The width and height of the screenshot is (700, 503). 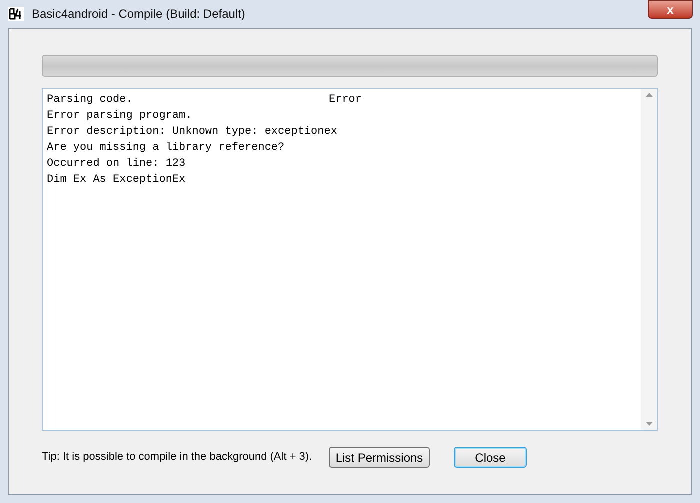 I want to click on log-line: Dim Ex As ExceptionEx, so click(x=116, y=180).